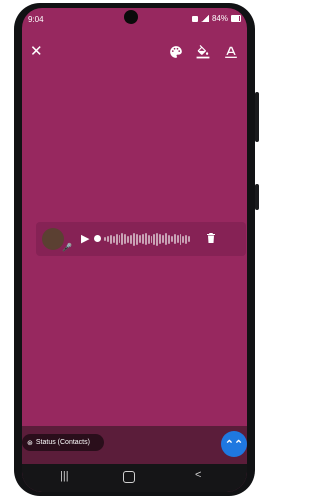 The width and height of the screenshot is (320, 500). What do you see at coordinates (53, 239) in the screenshot?
I see `avatar` at bounding box center [53, 239].